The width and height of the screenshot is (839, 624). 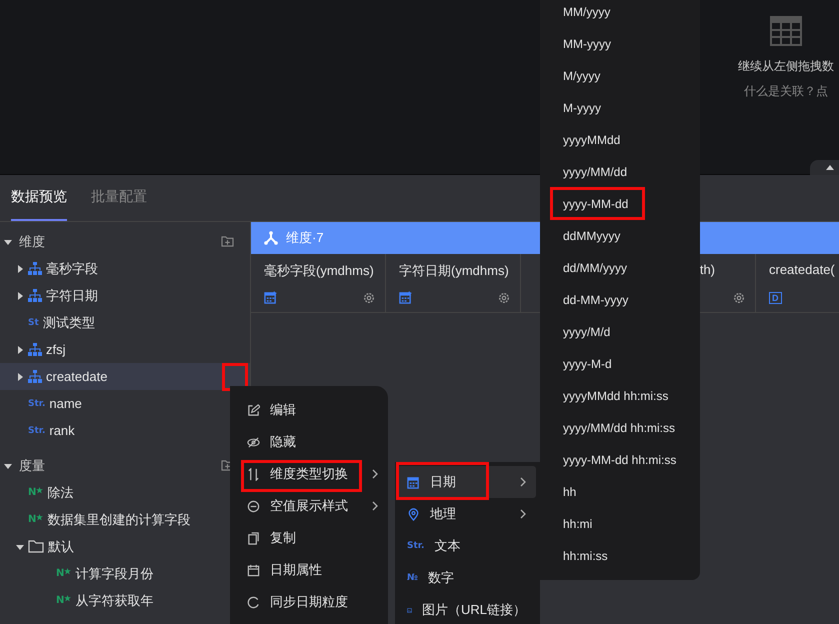 What do you see at coordinates (253, 538) in the screenshot?
I see `copy-icon` at bounding box center [253, 538].